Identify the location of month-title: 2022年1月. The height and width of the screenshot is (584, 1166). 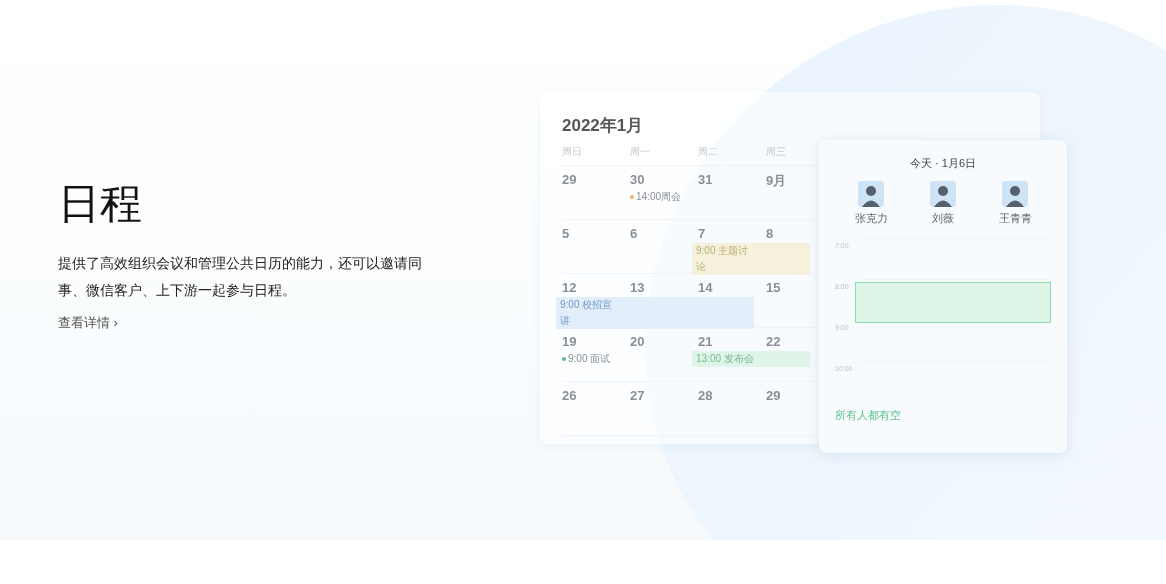
(603, 126).